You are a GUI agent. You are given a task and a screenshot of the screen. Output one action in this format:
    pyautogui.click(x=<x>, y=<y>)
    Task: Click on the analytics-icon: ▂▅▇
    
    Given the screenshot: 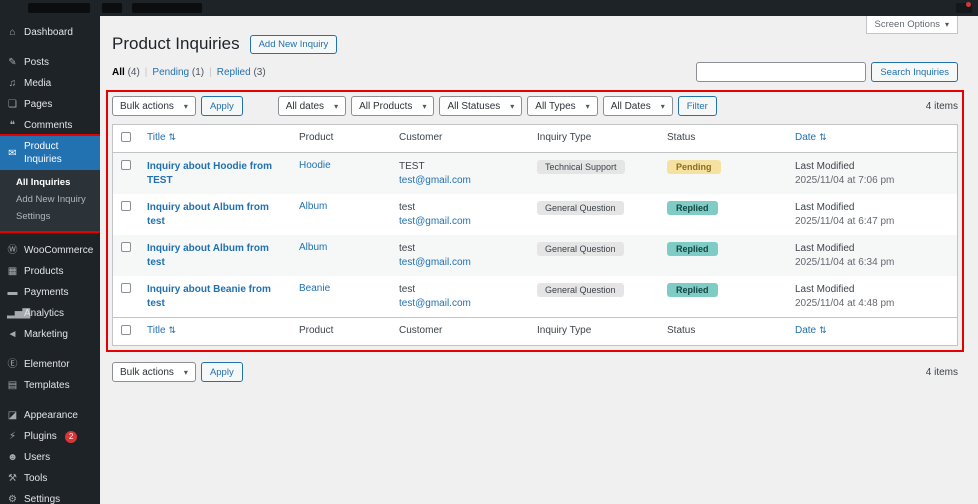 What is the action you would take?
    pyautogui.click(x=19, y=313)
    